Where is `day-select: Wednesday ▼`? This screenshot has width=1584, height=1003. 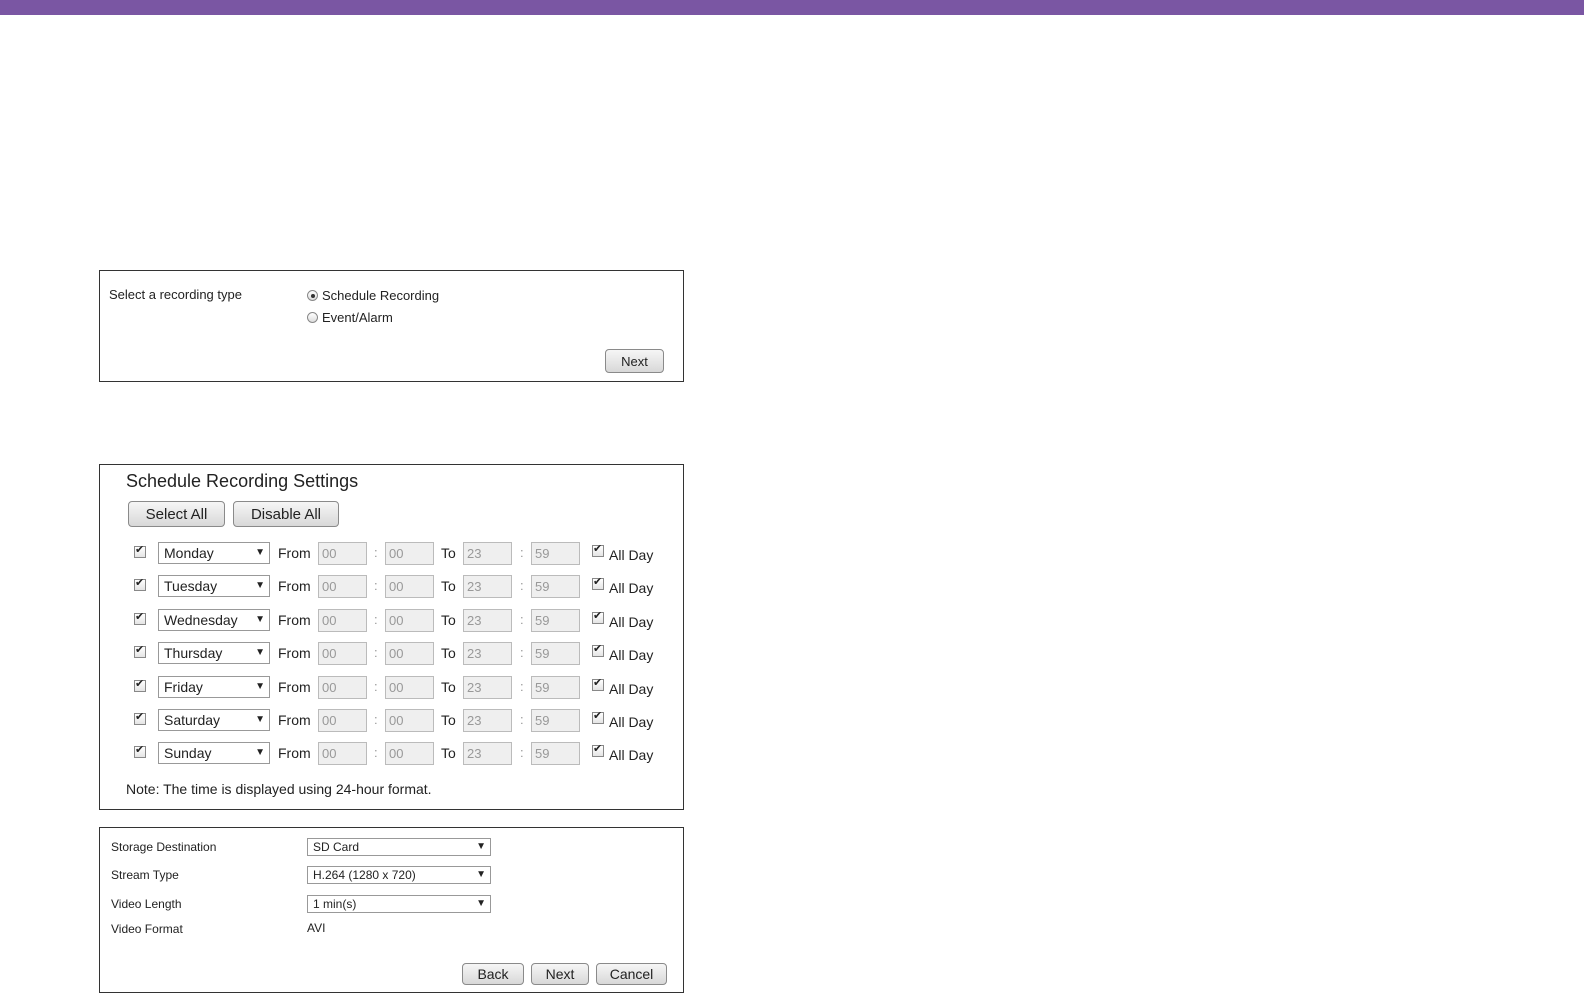
day-select: Wednesday ▼ is located at coordinates (214, 619).